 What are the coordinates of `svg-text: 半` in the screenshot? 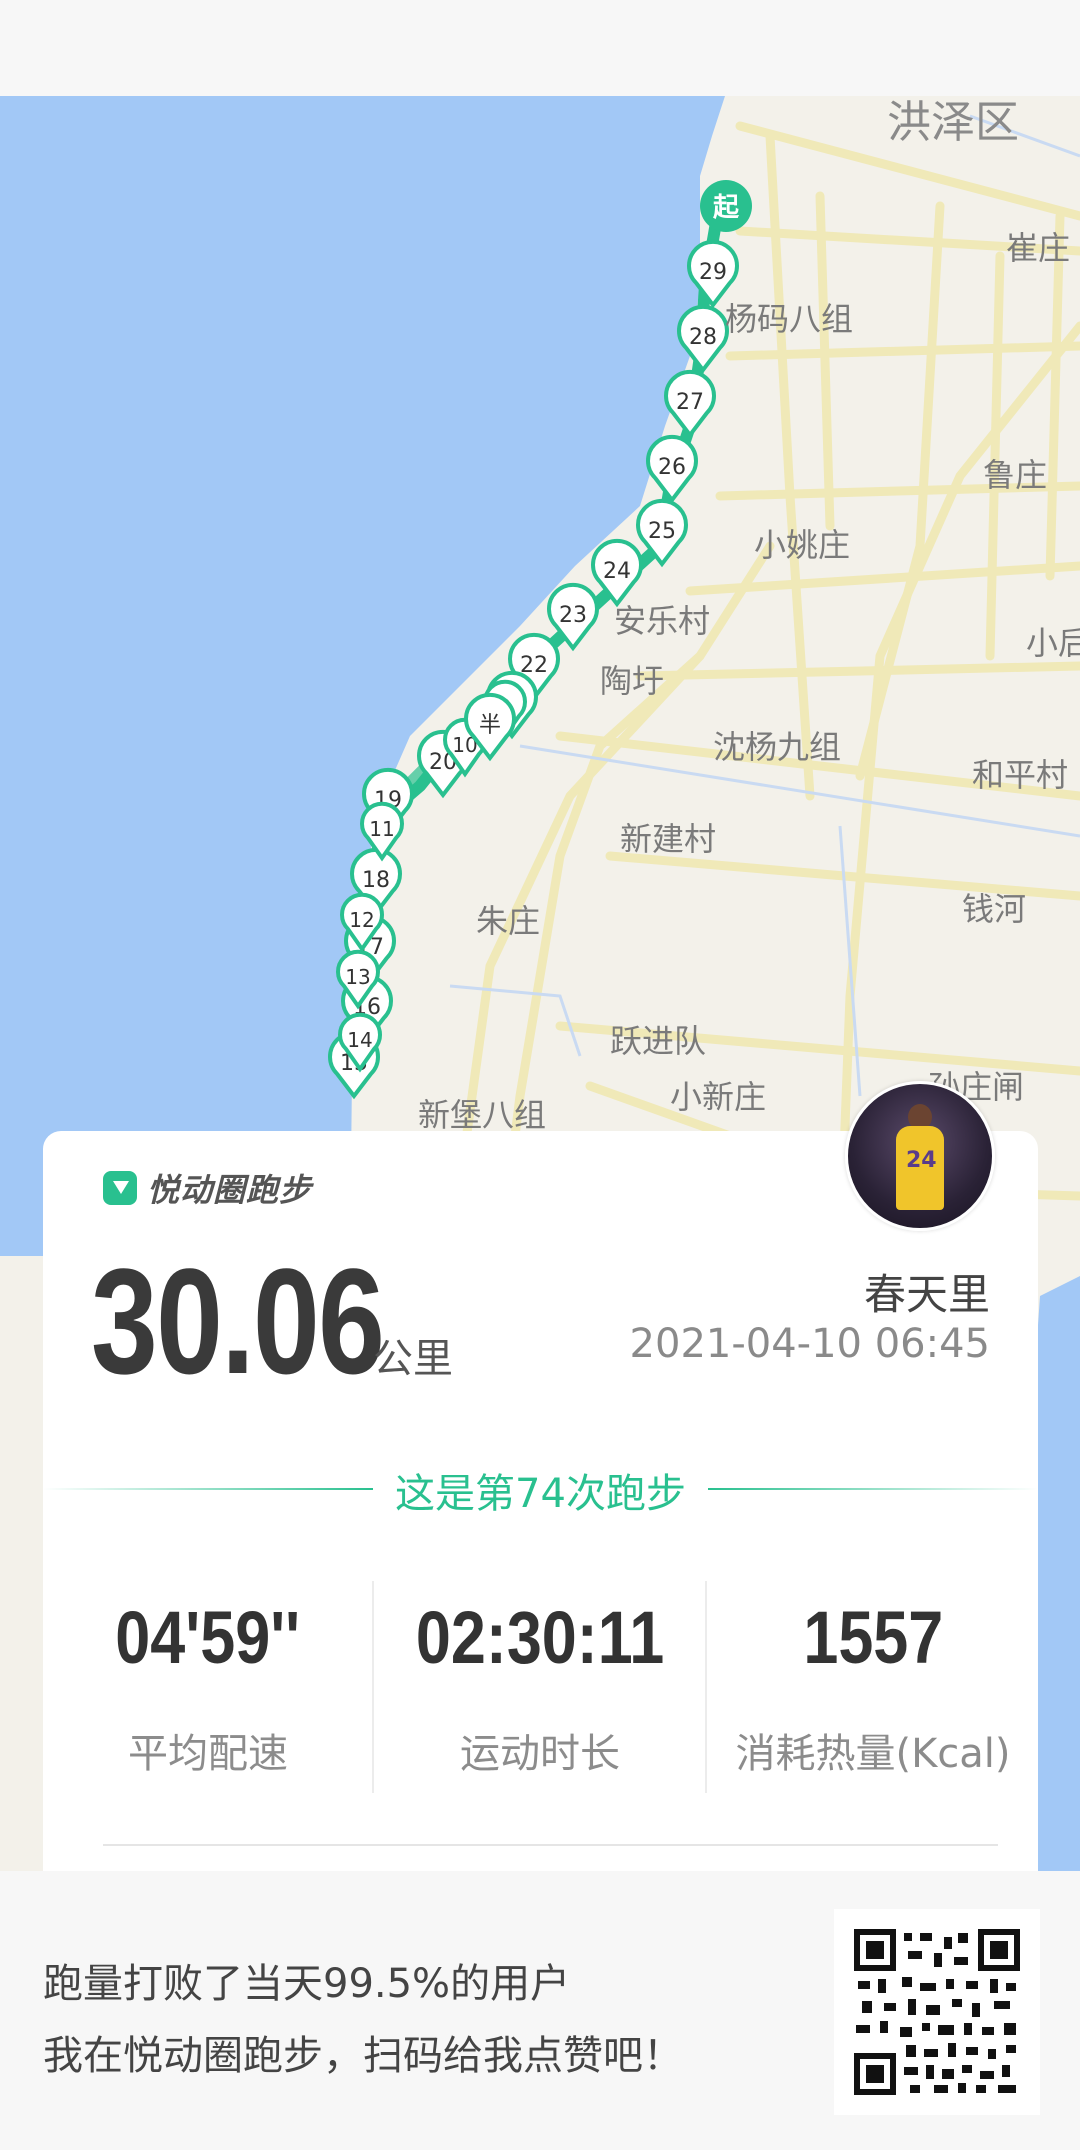 It's located at (490, 725).